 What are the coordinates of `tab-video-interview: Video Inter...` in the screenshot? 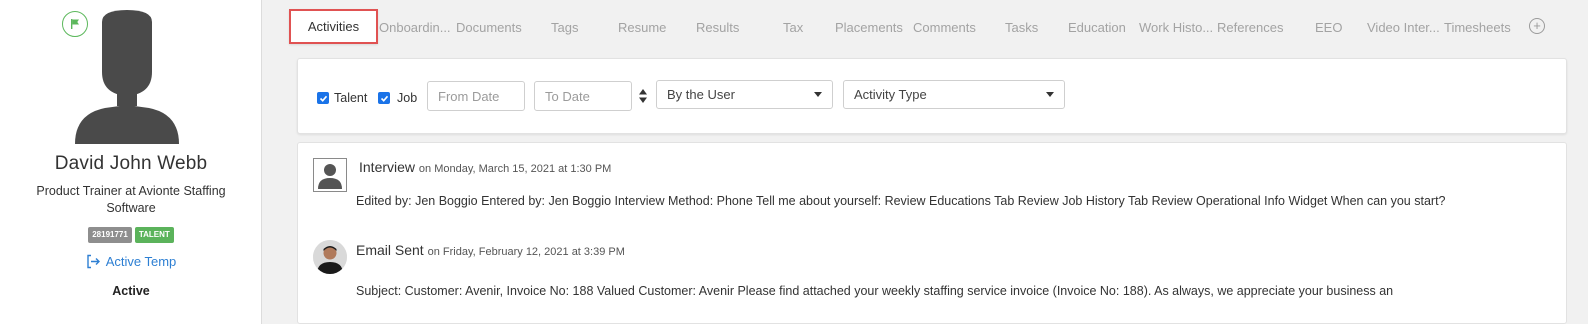 It's located at (1403, 27).